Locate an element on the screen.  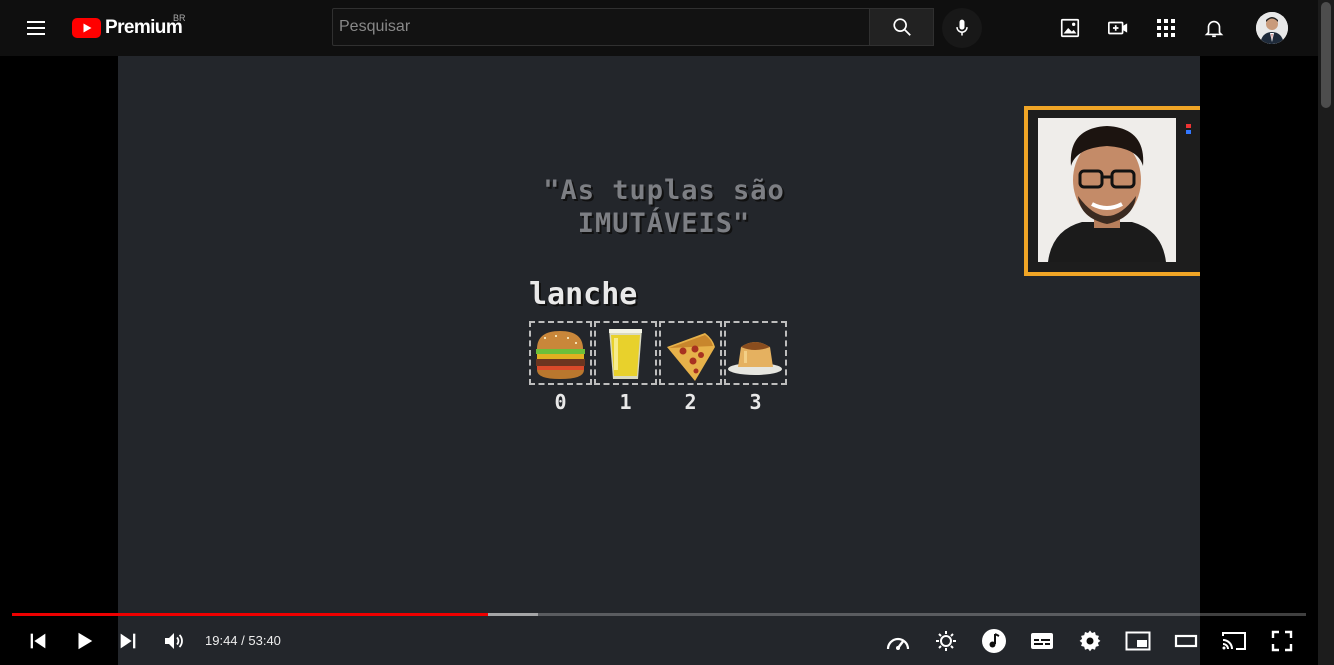
search-icon is located at coordinates (901, 27).